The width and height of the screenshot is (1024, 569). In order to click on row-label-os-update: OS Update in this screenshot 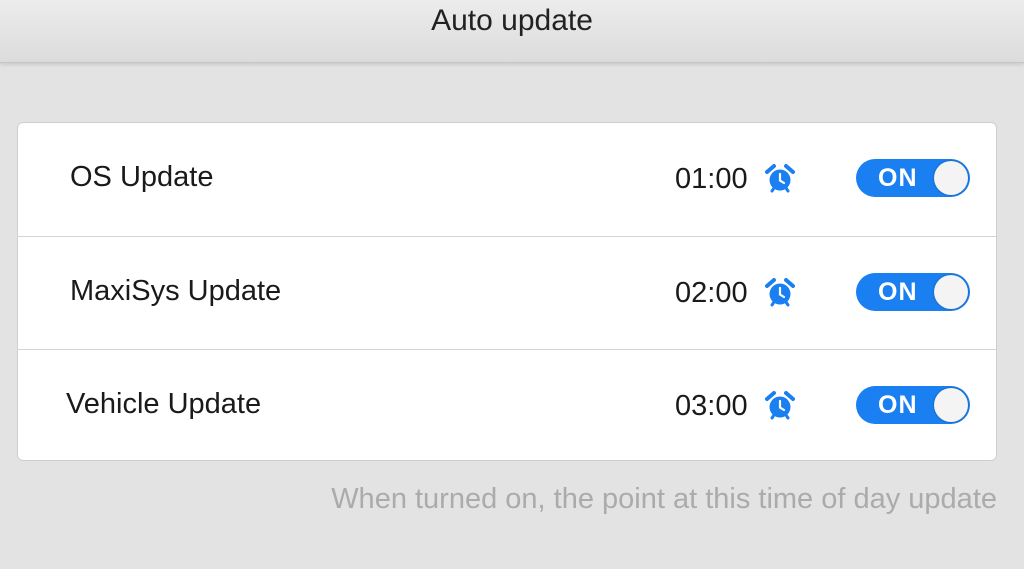, I will do `click(142, 177)`.